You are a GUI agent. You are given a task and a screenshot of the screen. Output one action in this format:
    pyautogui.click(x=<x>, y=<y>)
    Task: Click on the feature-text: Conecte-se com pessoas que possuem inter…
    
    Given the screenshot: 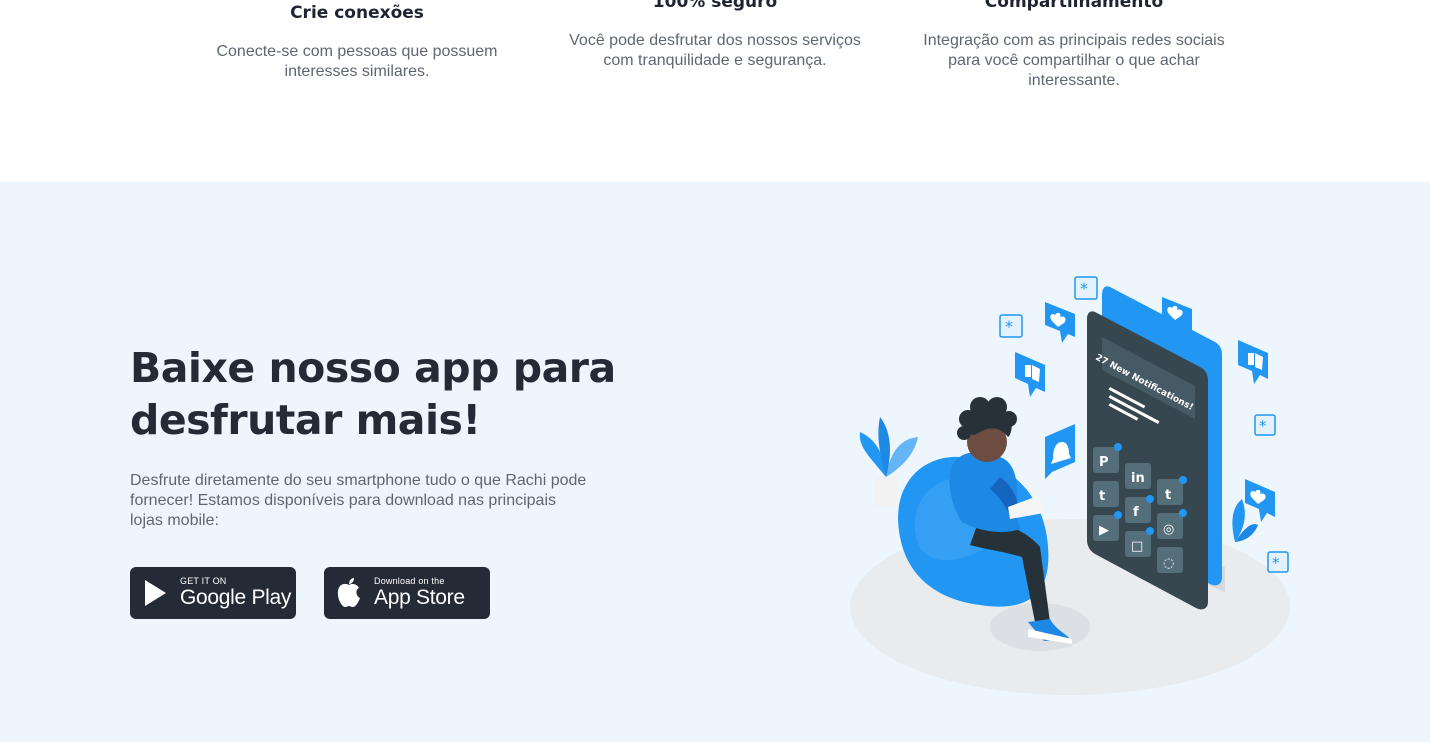 What is the action you would take?
    pyautogui.click(x=357, y=61)
    